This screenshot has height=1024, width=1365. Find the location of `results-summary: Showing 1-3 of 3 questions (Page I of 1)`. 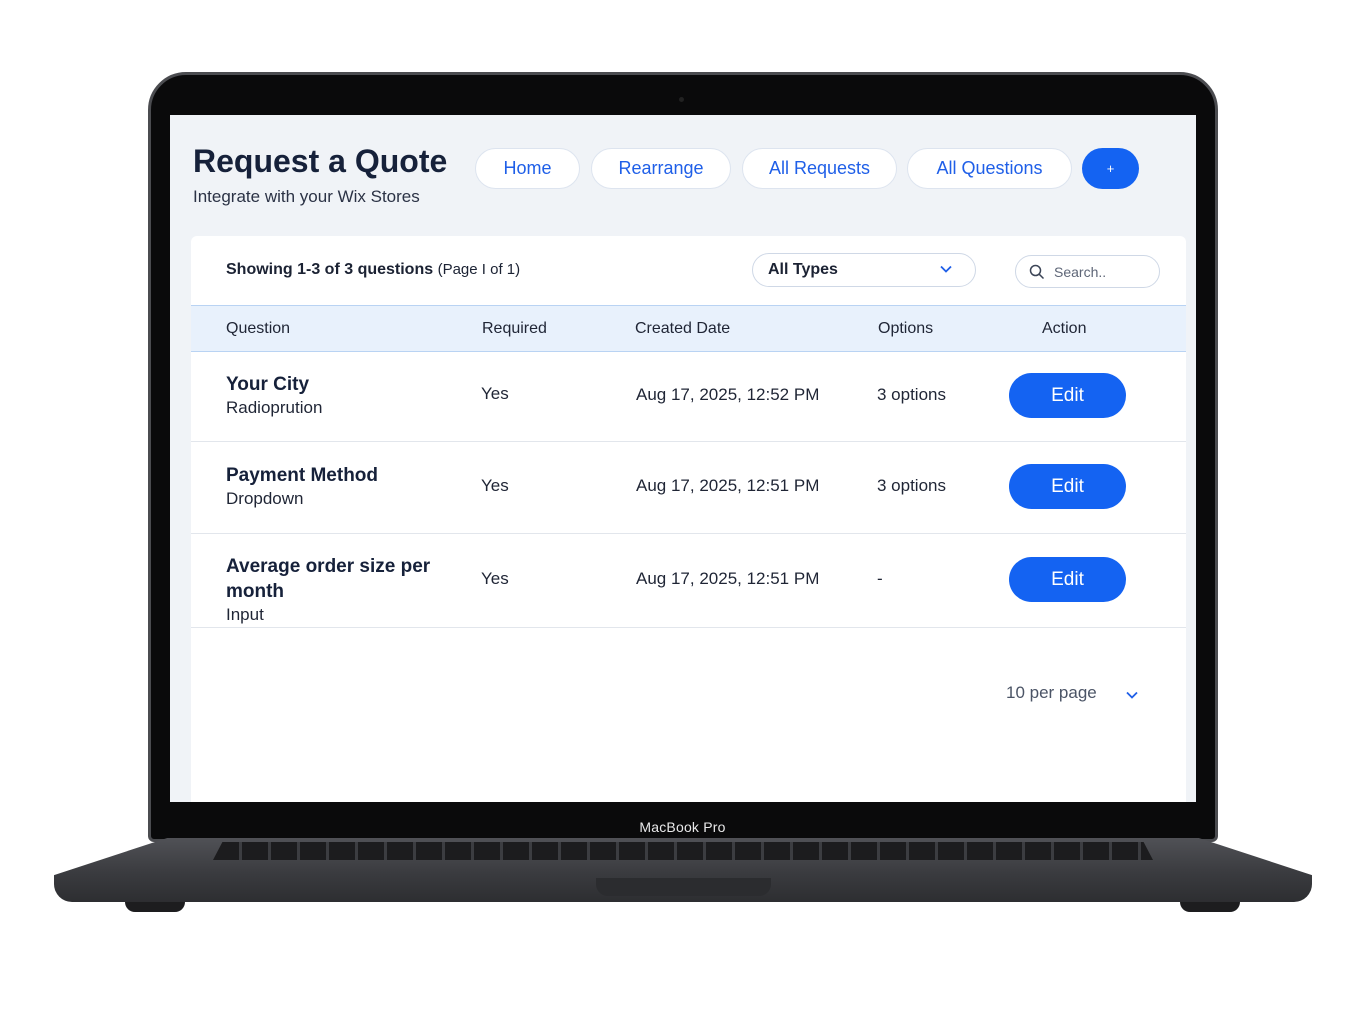

results-summary: Showing 1-3 of 3 questions (Page I of 1) is located at coordinates (373, 270).